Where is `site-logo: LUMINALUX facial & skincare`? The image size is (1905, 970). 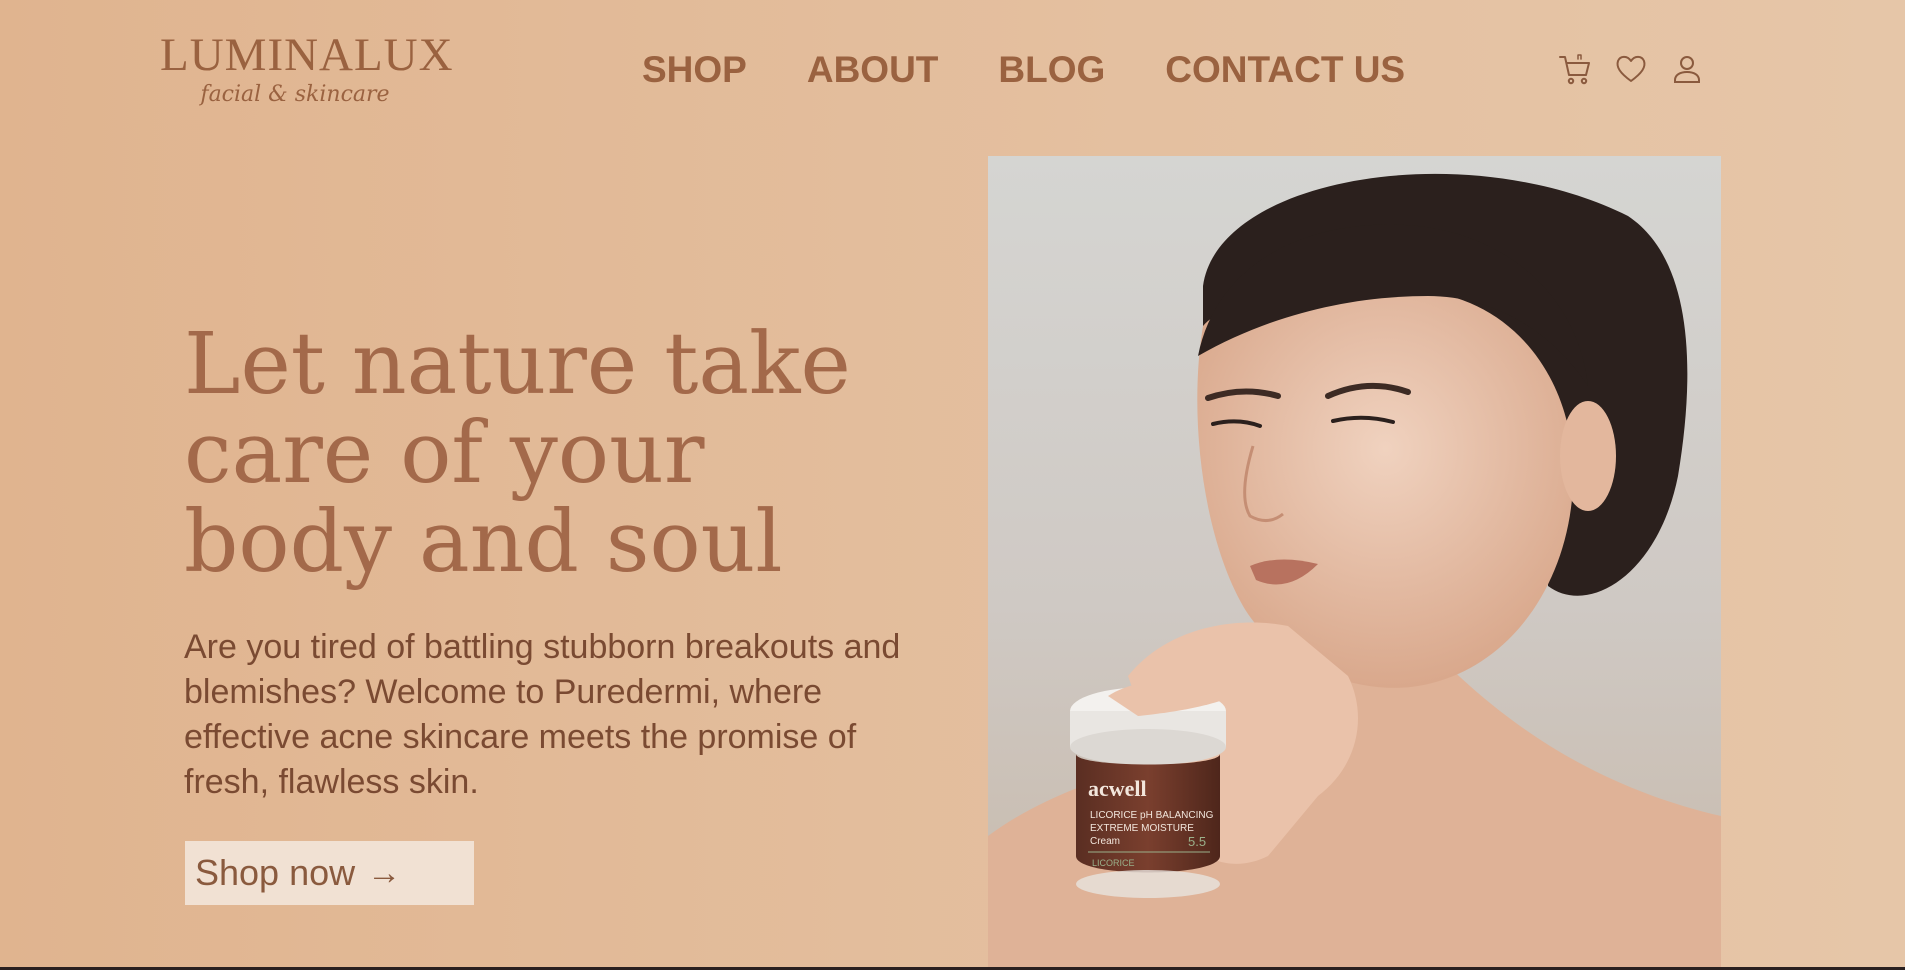
site-logo: LUMINALUX facial & skincare is located at coordinates (307, 68).